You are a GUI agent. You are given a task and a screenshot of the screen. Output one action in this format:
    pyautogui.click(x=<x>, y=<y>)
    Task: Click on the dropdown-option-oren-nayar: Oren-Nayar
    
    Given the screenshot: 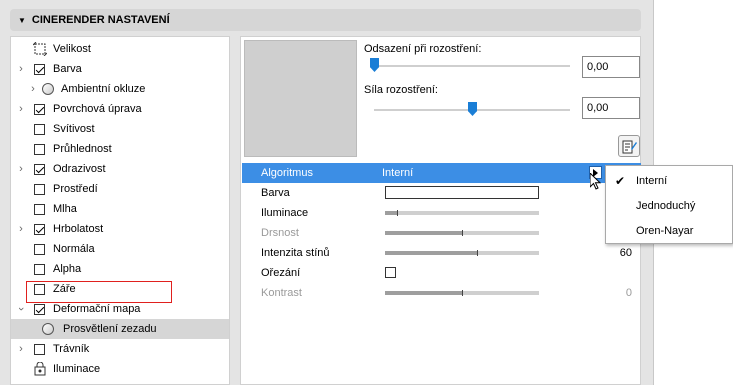 What is the action you would take?
    pyautogui.click(x=669, y=231)
    